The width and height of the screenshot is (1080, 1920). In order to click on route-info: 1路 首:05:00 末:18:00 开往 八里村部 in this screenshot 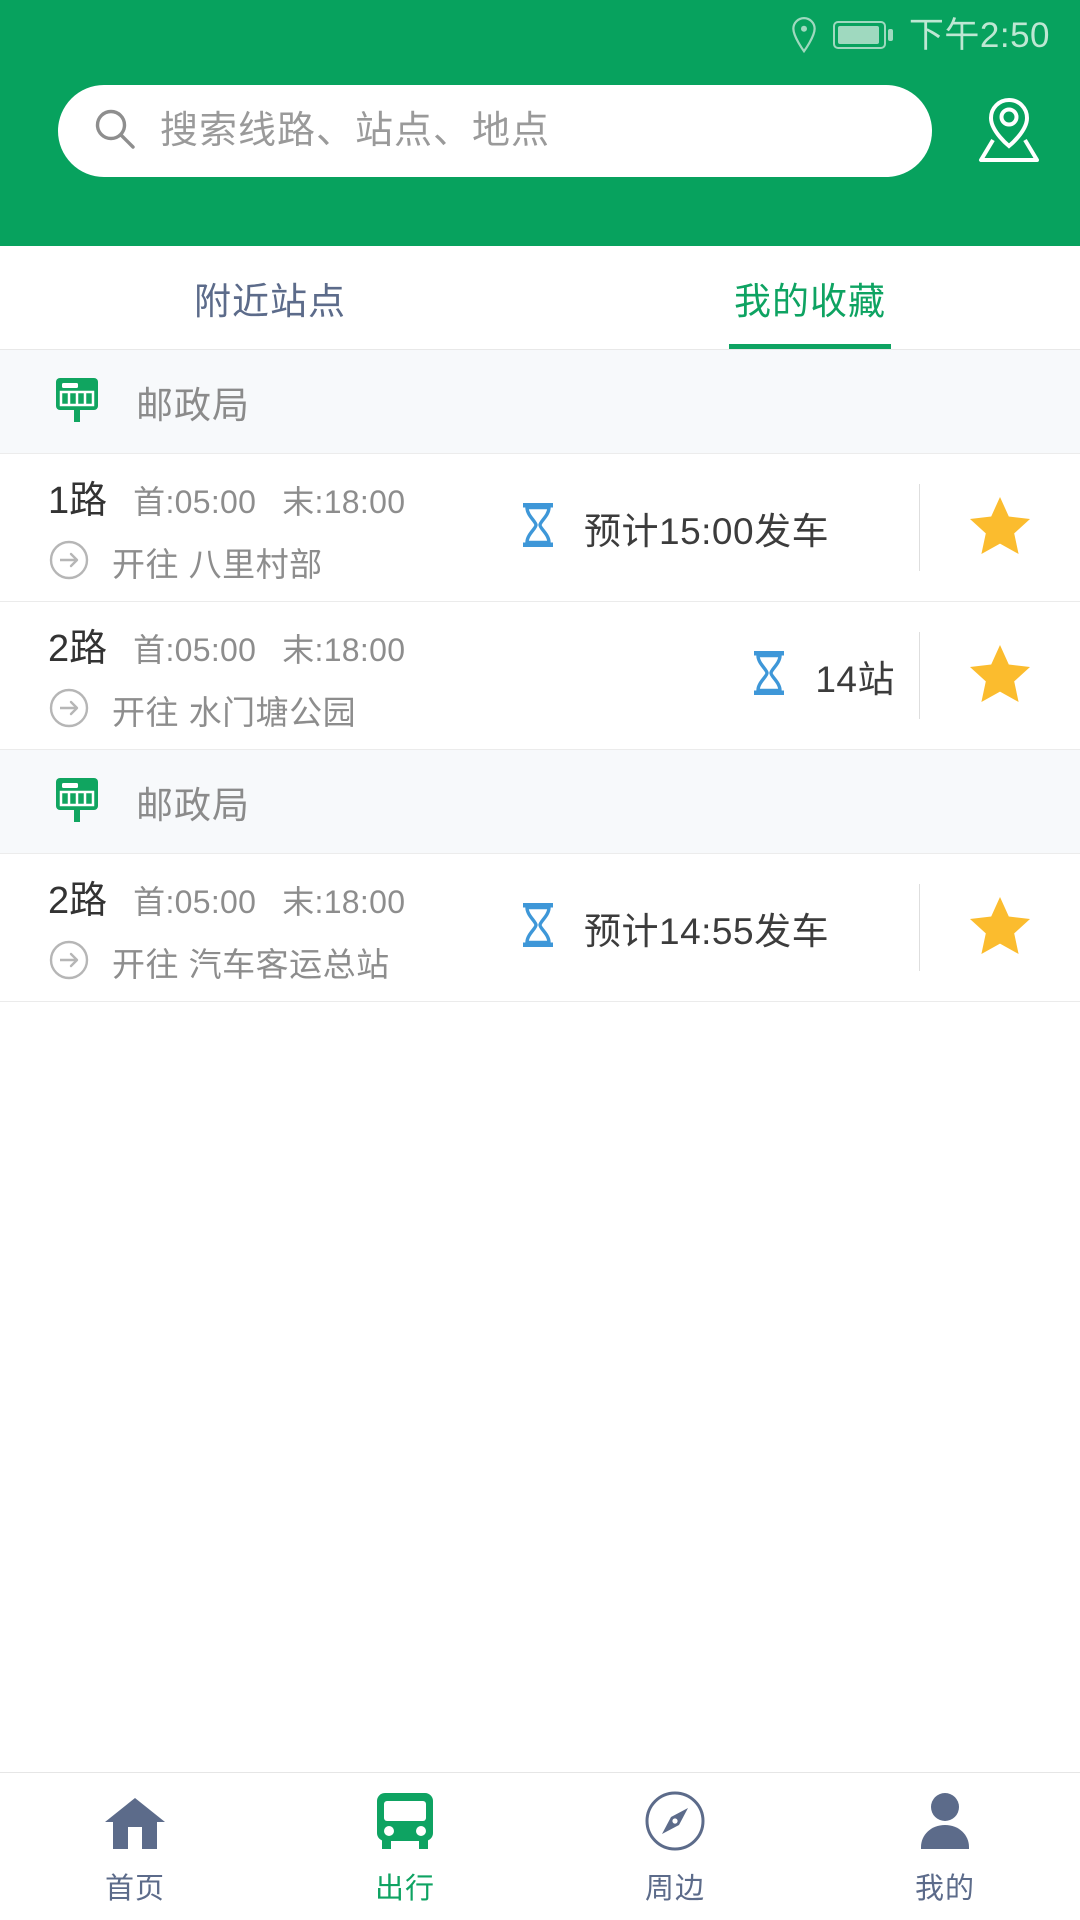, I will do `click(283, 527)`.